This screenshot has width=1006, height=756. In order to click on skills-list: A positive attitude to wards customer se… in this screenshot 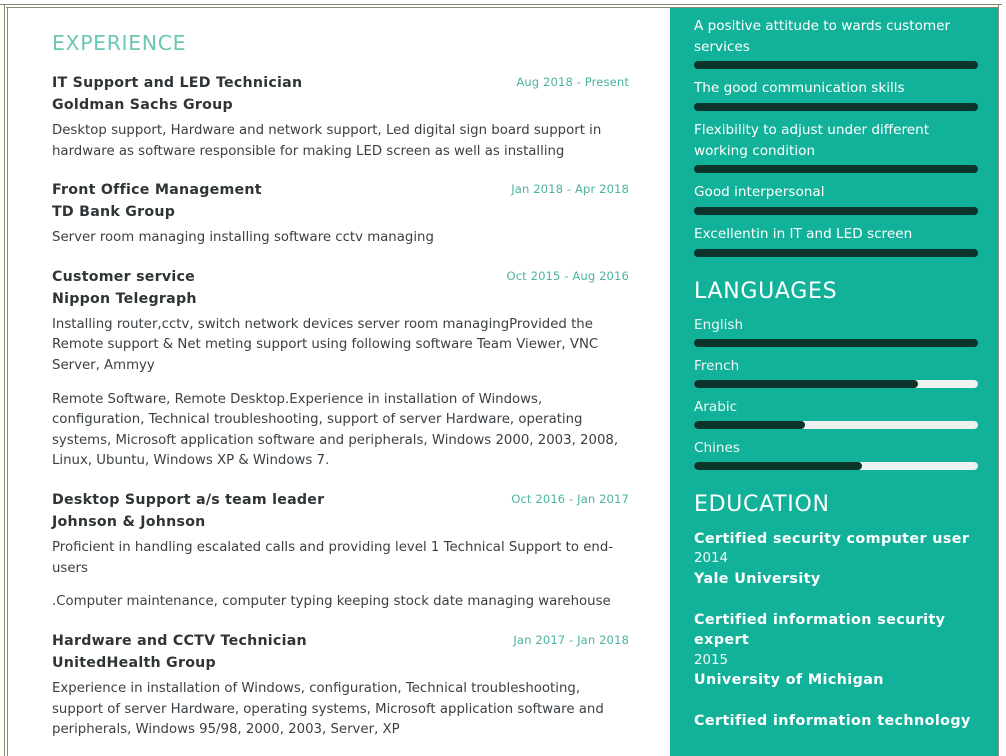, I will do `click(836, 136)`.